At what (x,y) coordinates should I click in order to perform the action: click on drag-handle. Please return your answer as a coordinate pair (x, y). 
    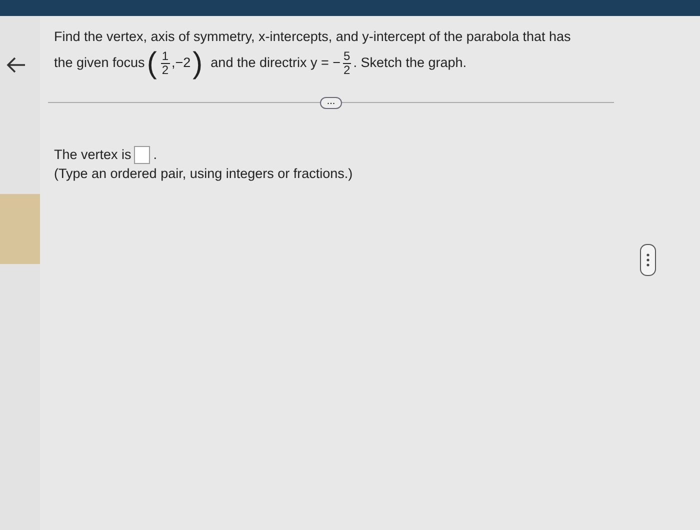
    Looking at the image, I should click on (648, 260).